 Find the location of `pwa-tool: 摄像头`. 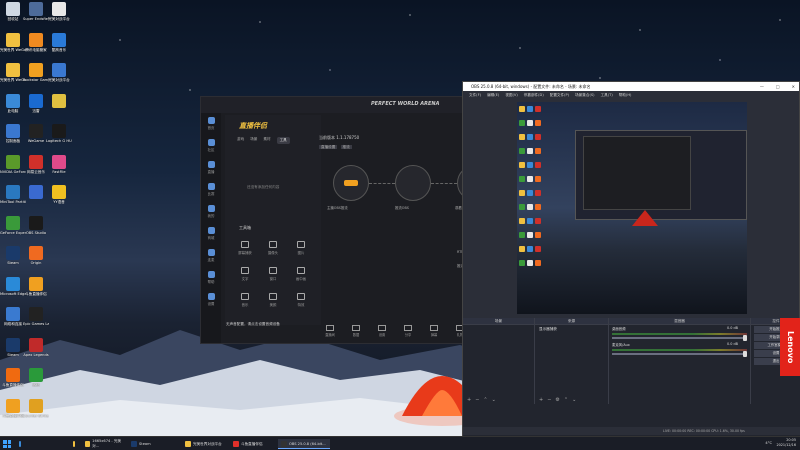

pwa-tool: 摄像头 is located at coordinates (273, 248).